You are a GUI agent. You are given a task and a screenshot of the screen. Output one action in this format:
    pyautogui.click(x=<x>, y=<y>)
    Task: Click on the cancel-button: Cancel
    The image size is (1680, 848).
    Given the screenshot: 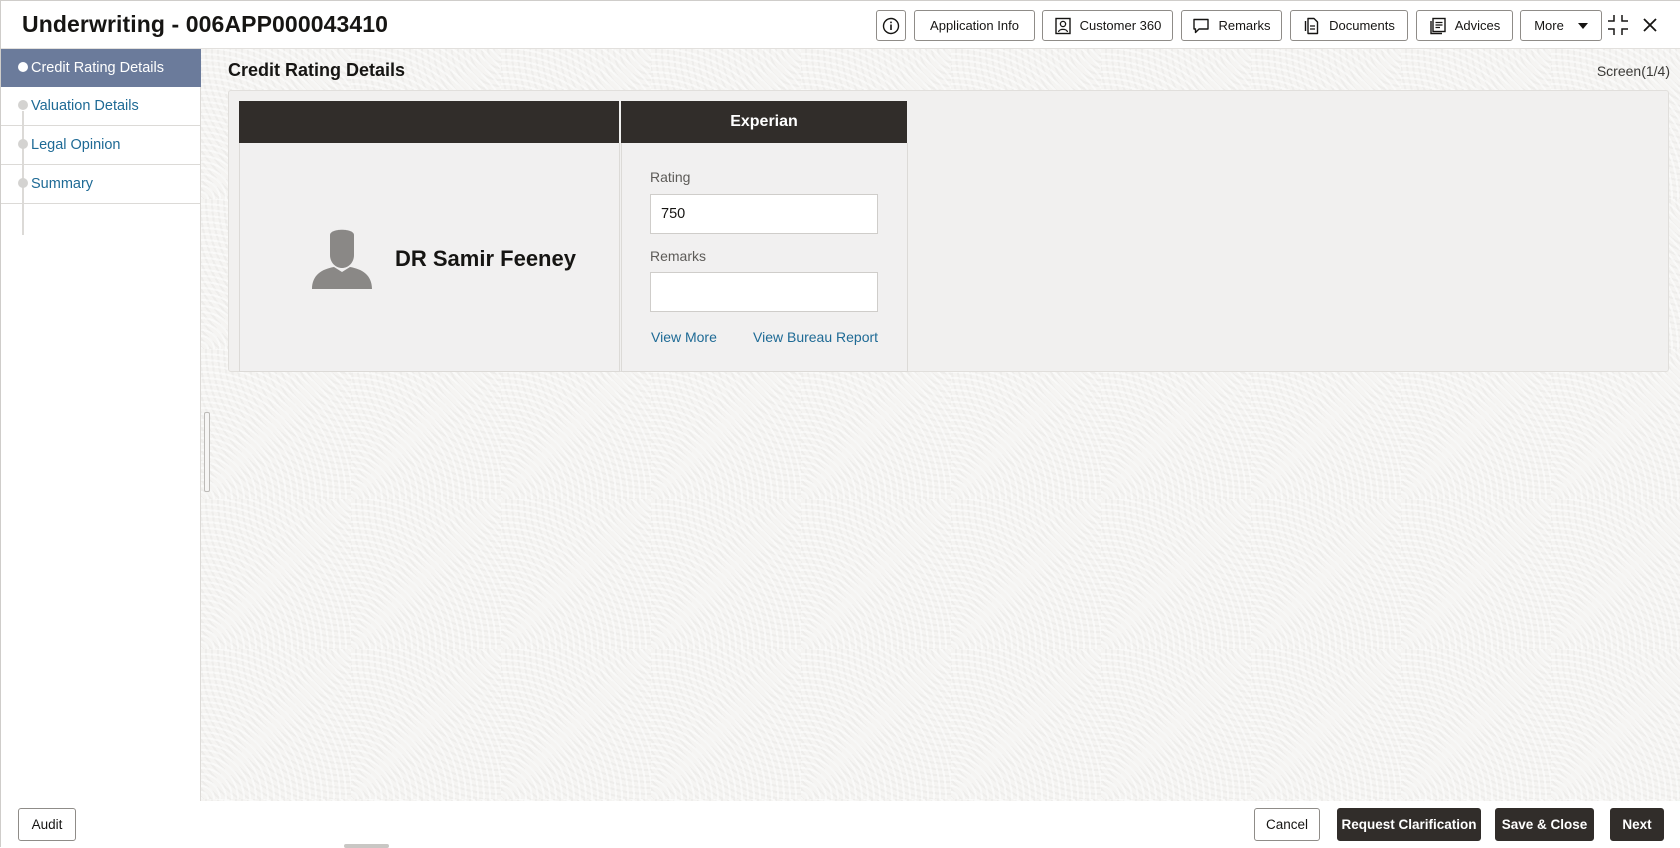 What is the action you would take?
    pyautogui.click(x=1287, y=824)
    